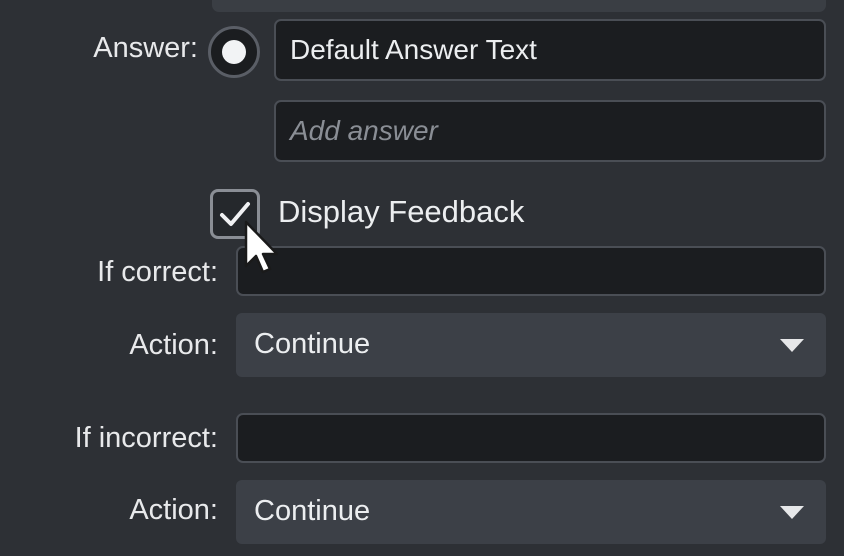 This screenshot has width=844, height=556. Describe the element at coordinates (312, 511) in the screenshot. I see `incorrect-action-value: Continue` at that location.